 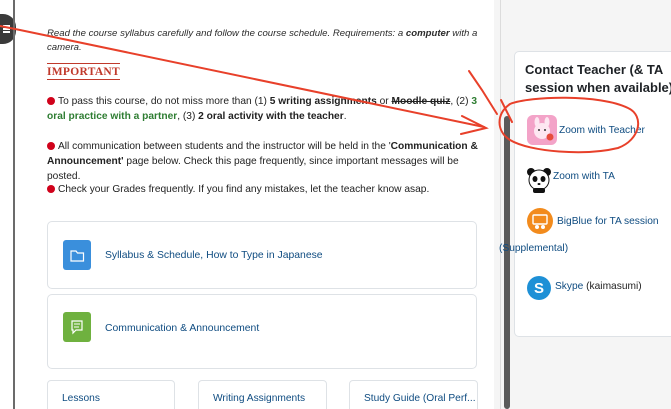 I want to click on zoom-ta-link: Zoom with TA, so click(x=584, y=176).